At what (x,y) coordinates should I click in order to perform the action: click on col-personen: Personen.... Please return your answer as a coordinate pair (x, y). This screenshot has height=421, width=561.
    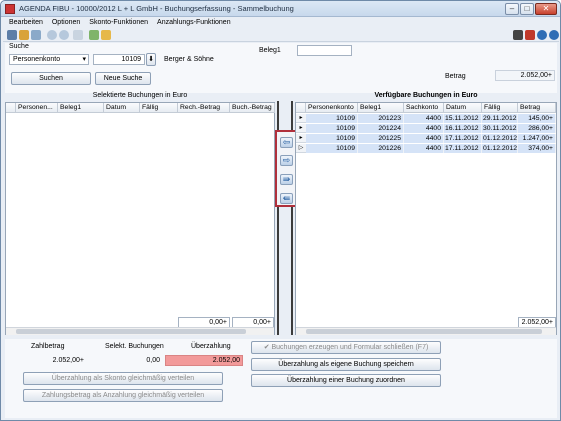
    Looking at the image, I should click on (37, 108).